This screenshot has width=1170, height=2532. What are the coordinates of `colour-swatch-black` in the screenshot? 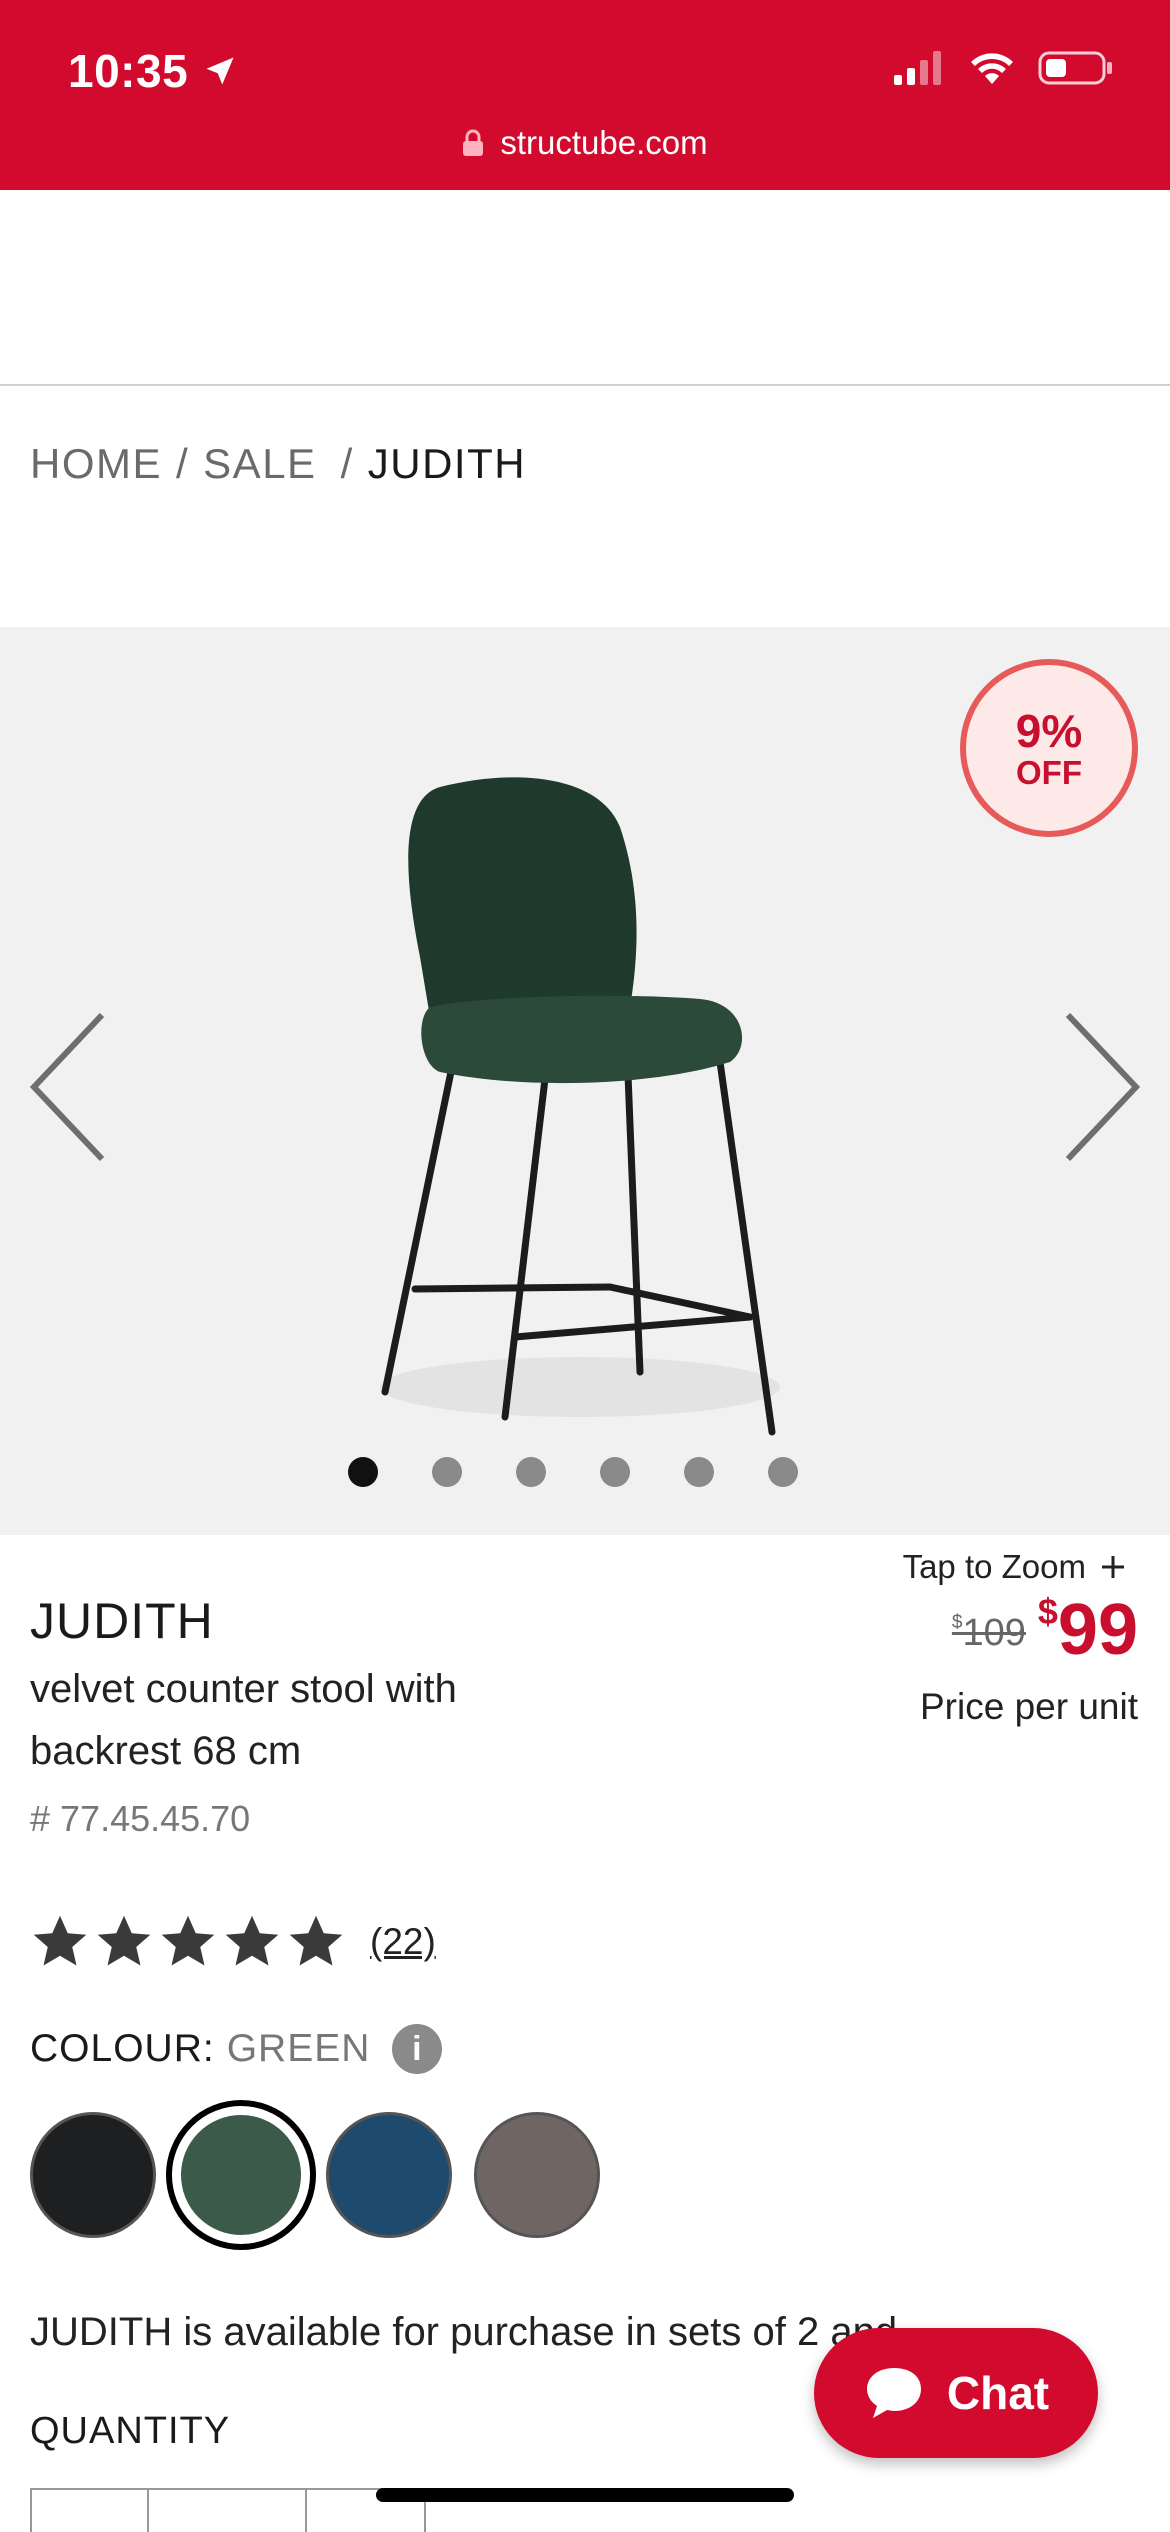 It's located at (93, 2175).